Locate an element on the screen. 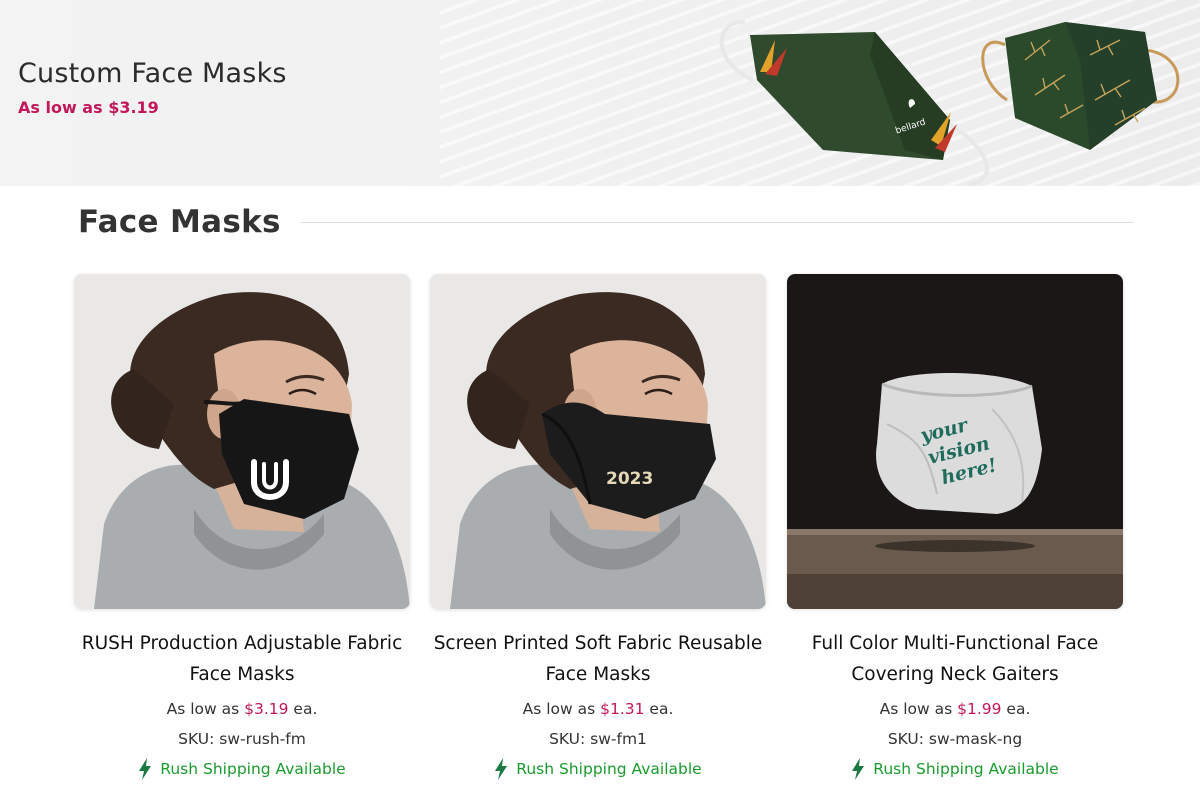  hero-price-subtitle: As low as $3.19 is located at coordinates (88, 107).